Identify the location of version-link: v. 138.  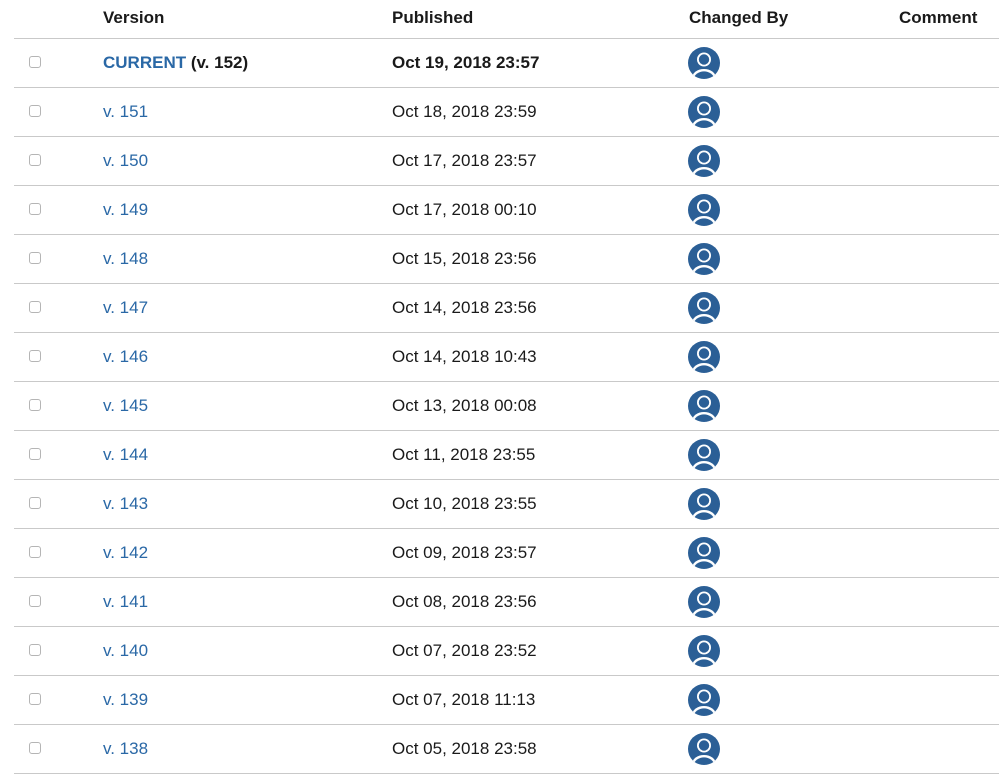
(125, 748).